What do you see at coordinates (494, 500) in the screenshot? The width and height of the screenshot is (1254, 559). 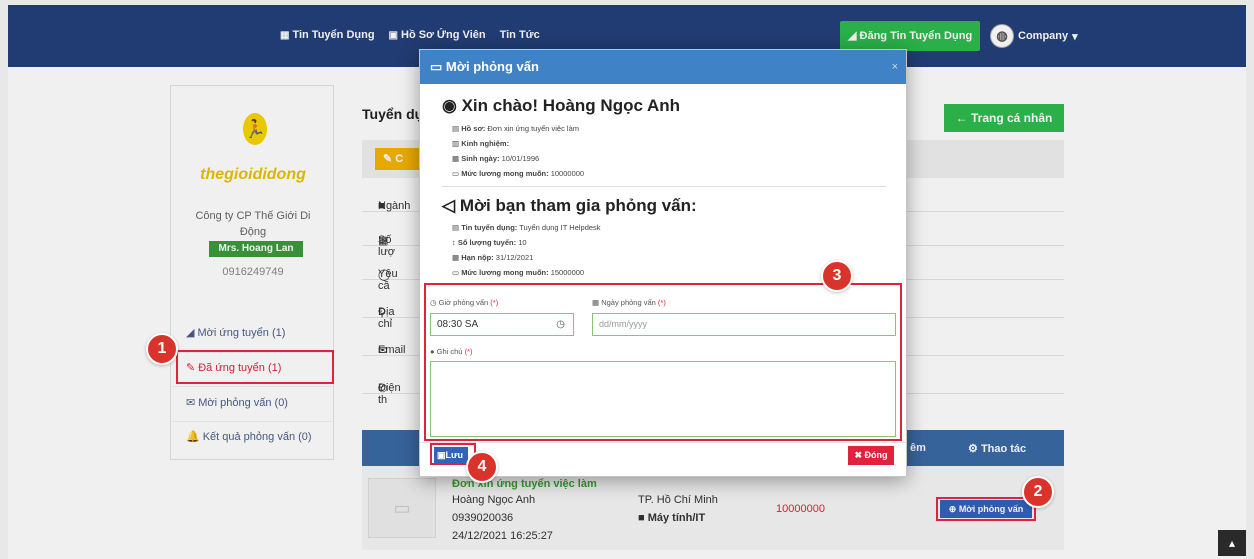 I see `candidate-name: Hoàng Ngọc Anh` at bounding box center [494, 500].